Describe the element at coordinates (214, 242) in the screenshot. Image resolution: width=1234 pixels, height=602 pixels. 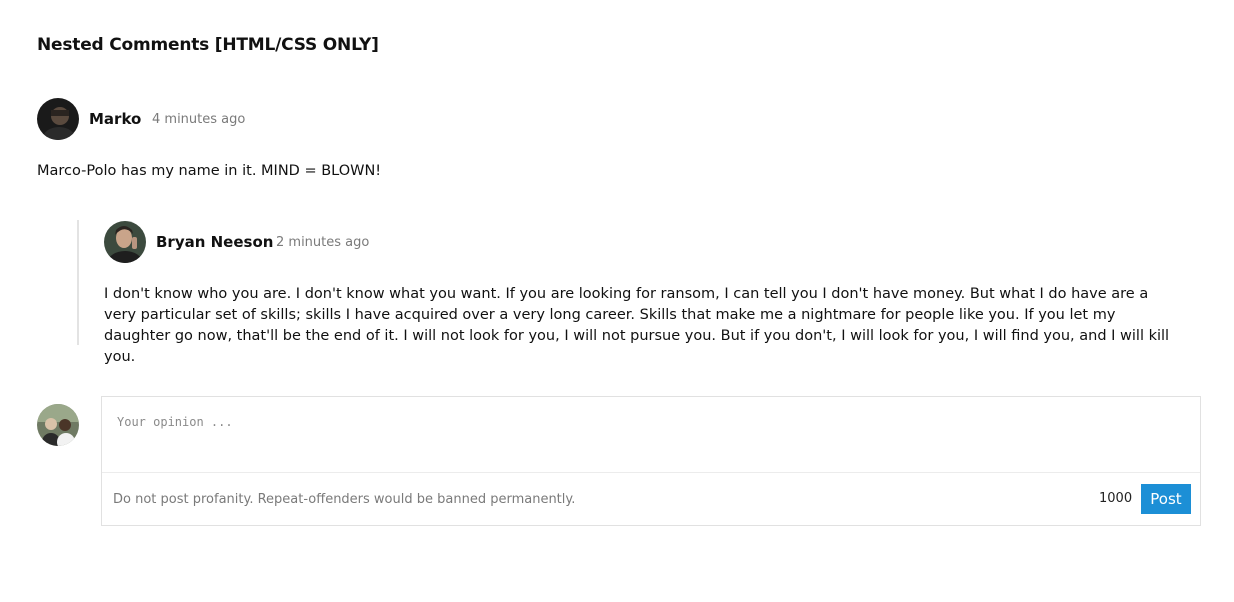
I see `reply-author: Bryan Neeson` at that location.